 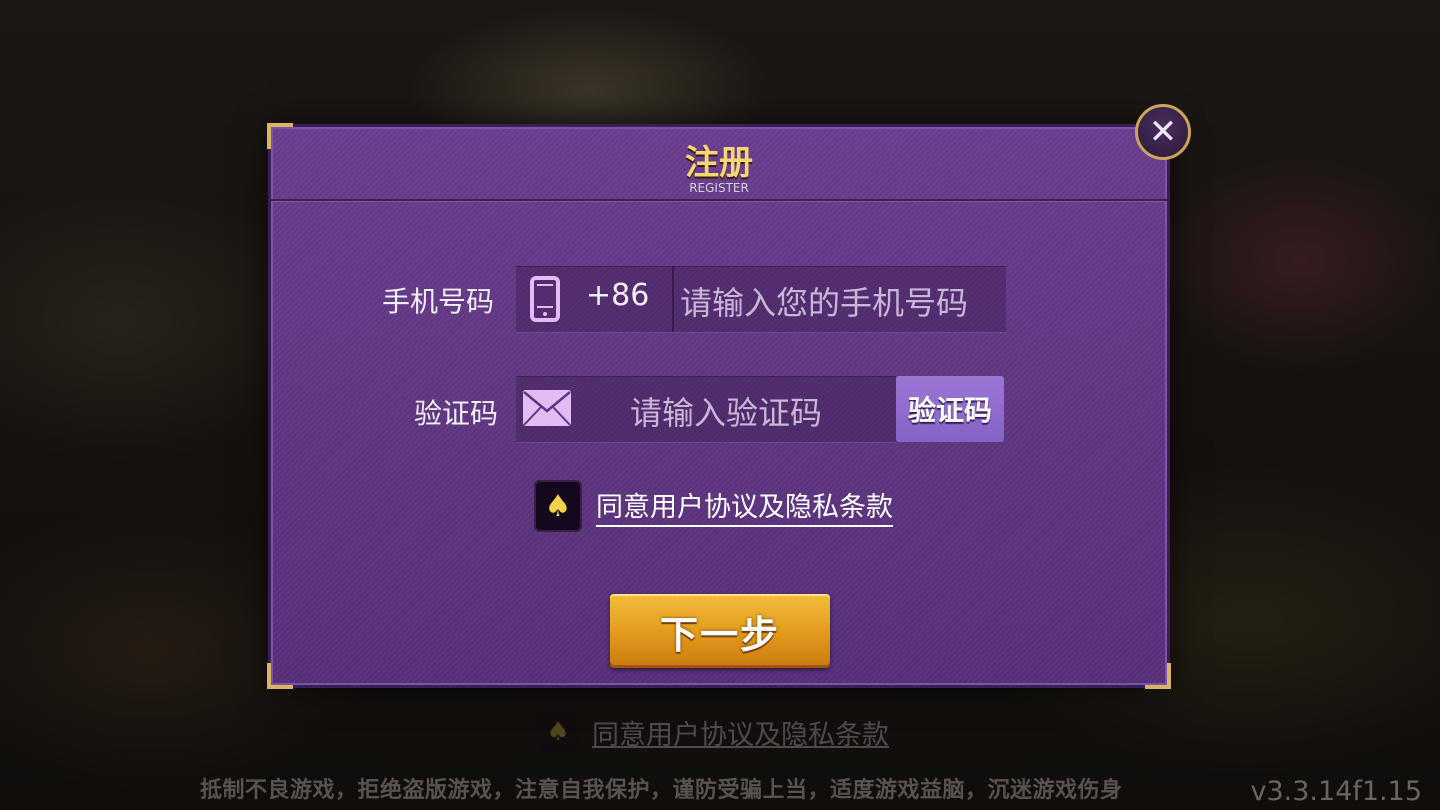 I want to click on close-icon: ✕, so click(x=1163, y=132).